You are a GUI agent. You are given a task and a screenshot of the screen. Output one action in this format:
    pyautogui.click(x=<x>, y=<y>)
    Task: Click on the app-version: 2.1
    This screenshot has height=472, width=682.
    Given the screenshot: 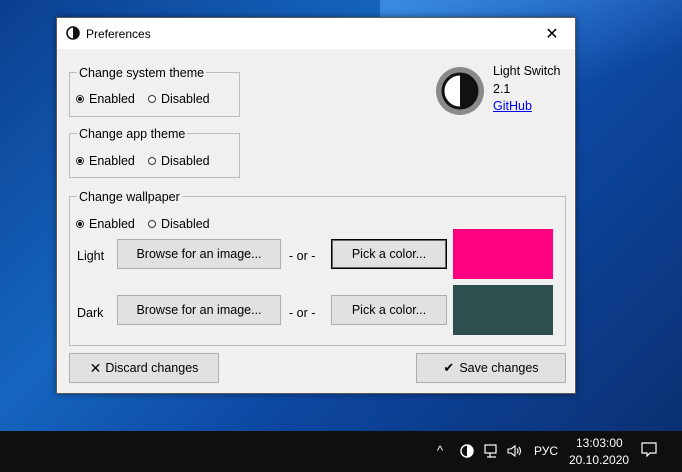 What is the action you would take?
    pyautogui.click(x=502, y=89)
    